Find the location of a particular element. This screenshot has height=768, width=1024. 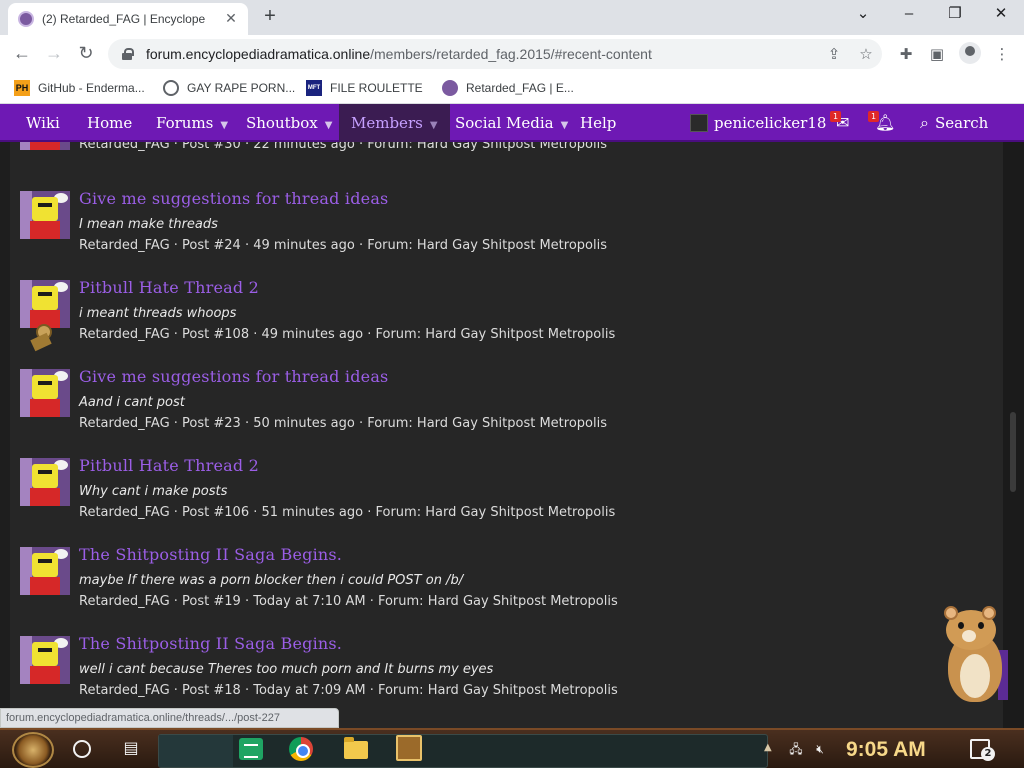

post-snippet: Why cant i make posts is located at coordinates (153, 491).